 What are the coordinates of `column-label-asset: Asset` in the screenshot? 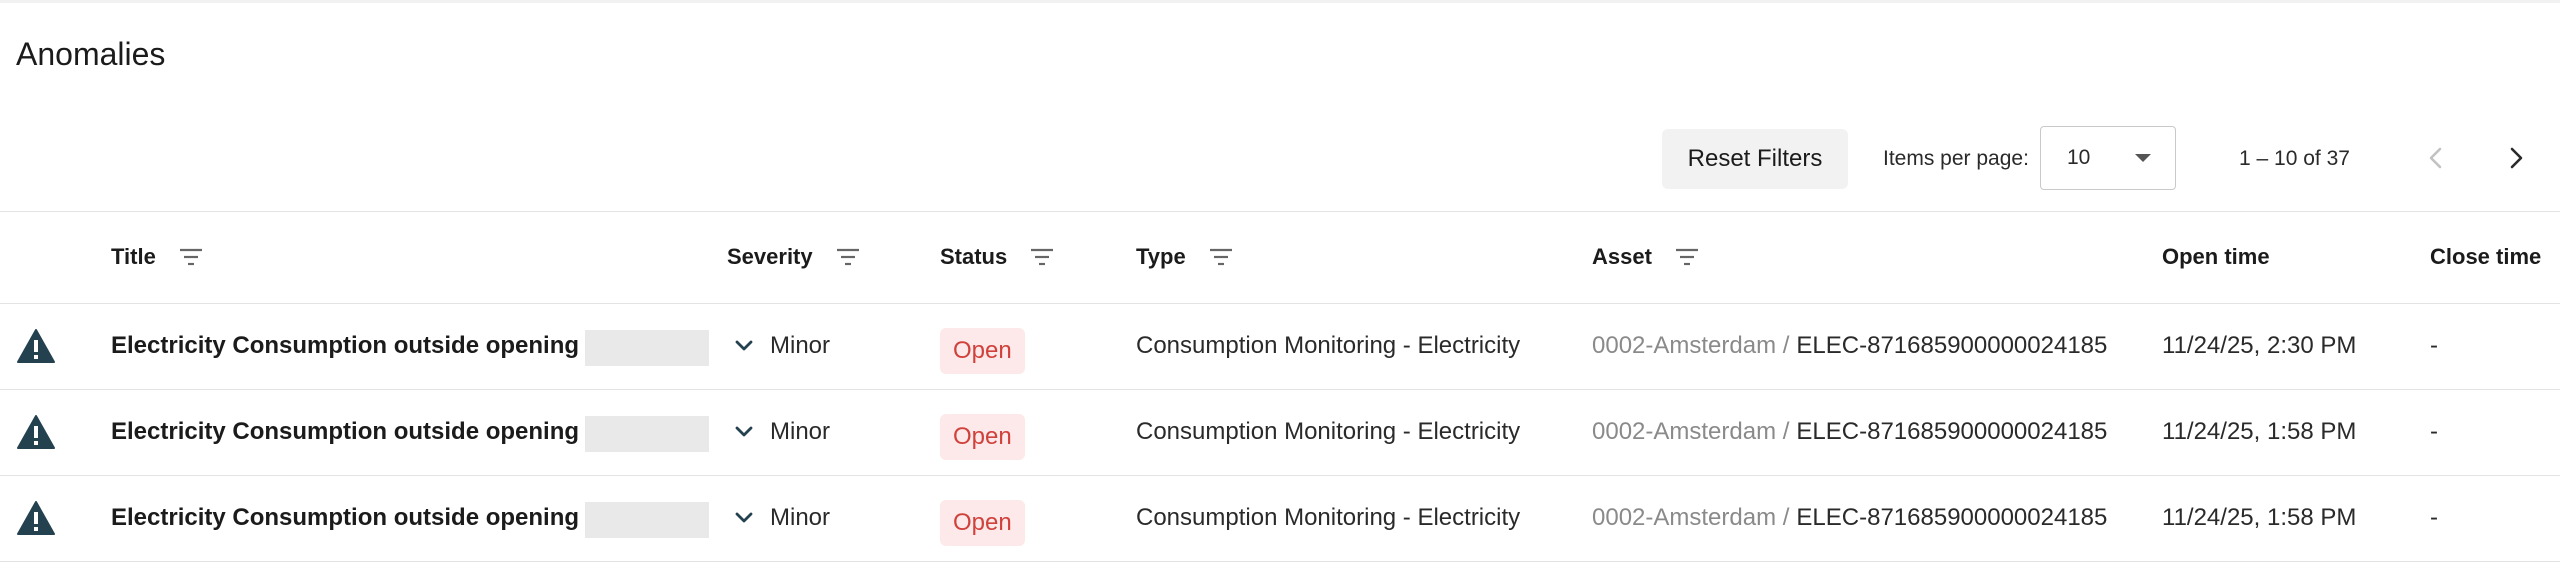 It's located at (1622, 256).